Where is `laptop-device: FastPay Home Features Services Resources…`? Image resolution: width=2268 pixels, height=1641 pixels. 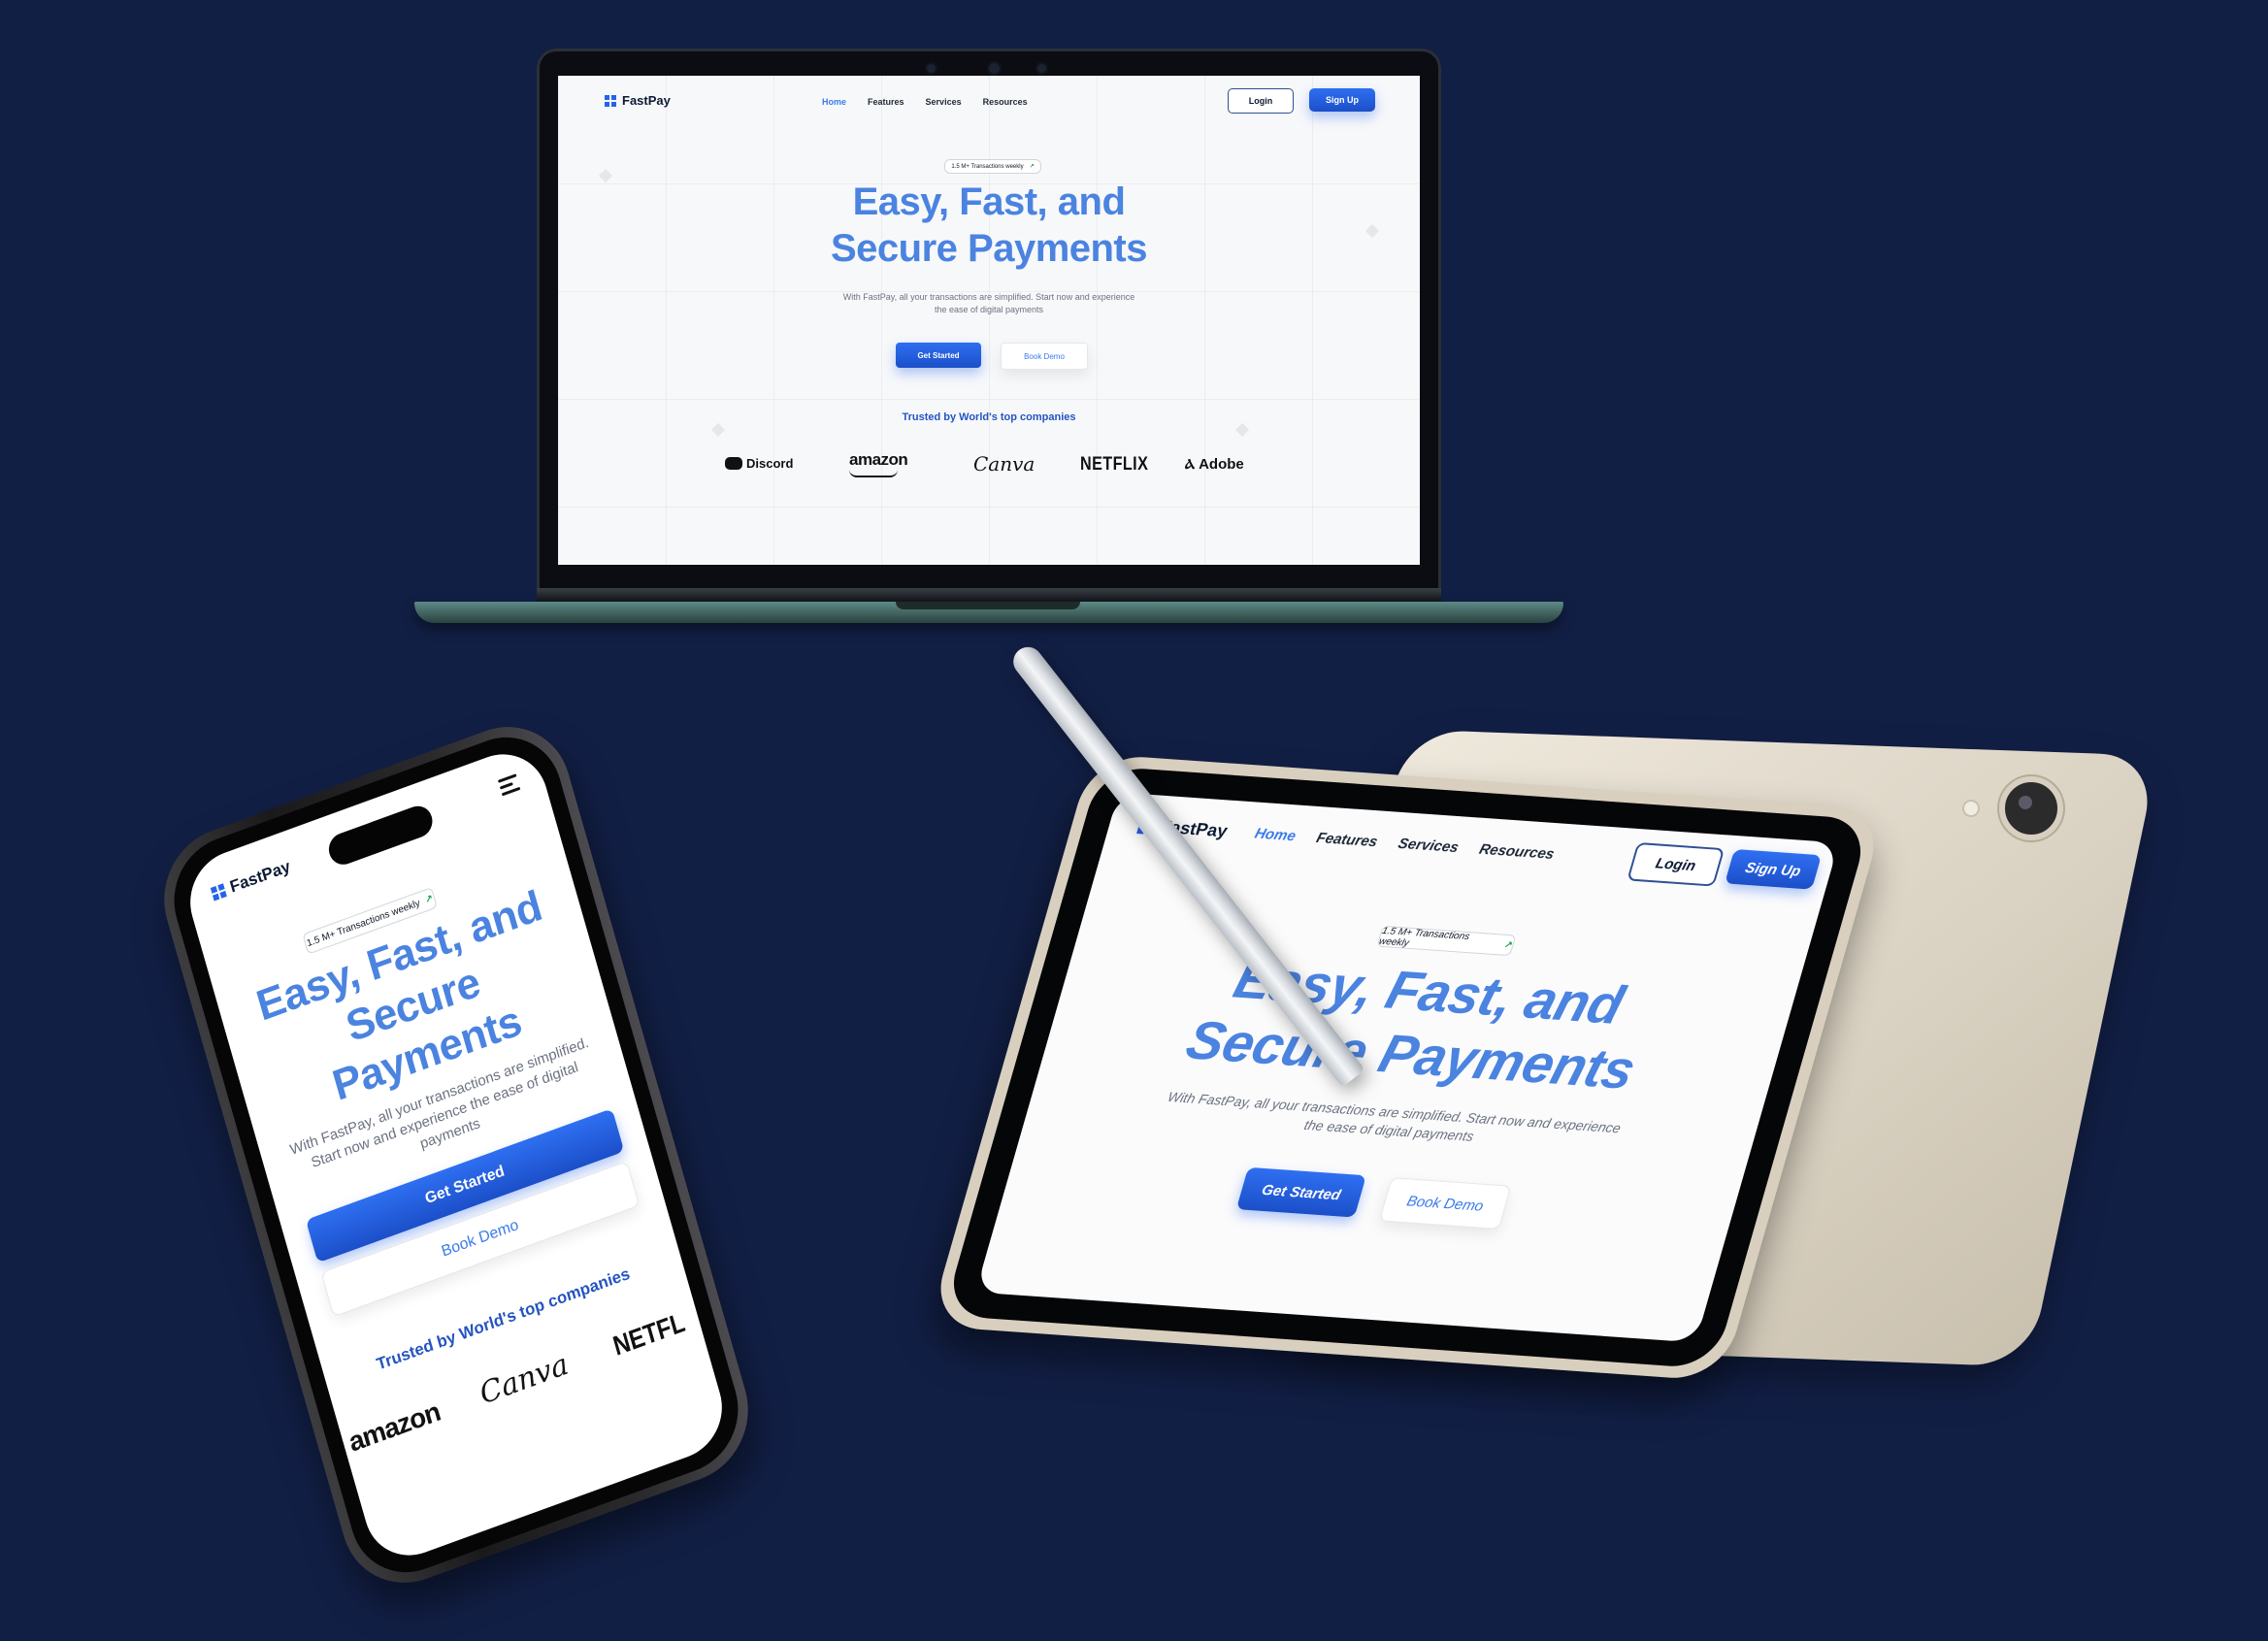 laptop-device: FastPay Home Features Services Resources… is located at coordinates (989, 326).